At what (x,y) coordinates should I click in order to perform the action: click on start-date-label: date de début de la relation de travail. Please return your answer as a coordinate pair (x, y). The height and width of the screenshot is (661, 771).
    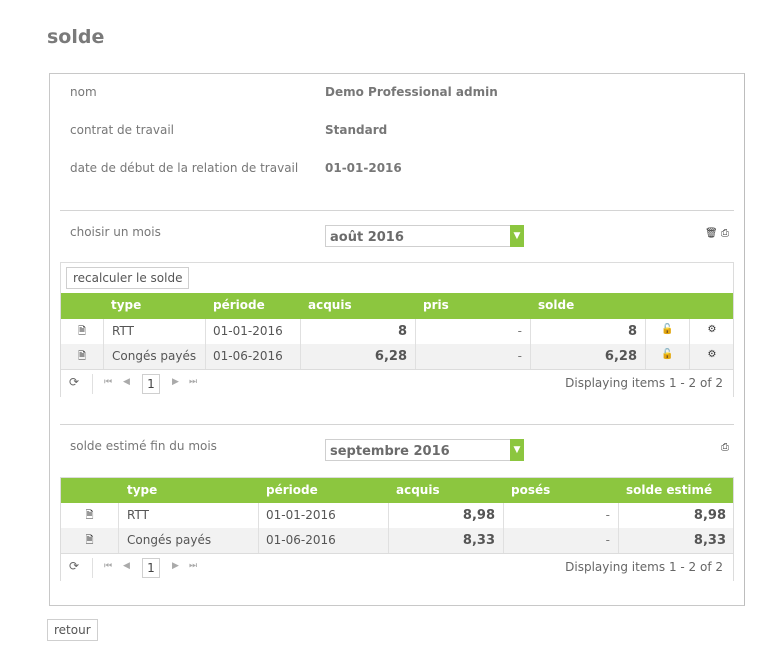
    Looking at the image, I should click on (184, 168).